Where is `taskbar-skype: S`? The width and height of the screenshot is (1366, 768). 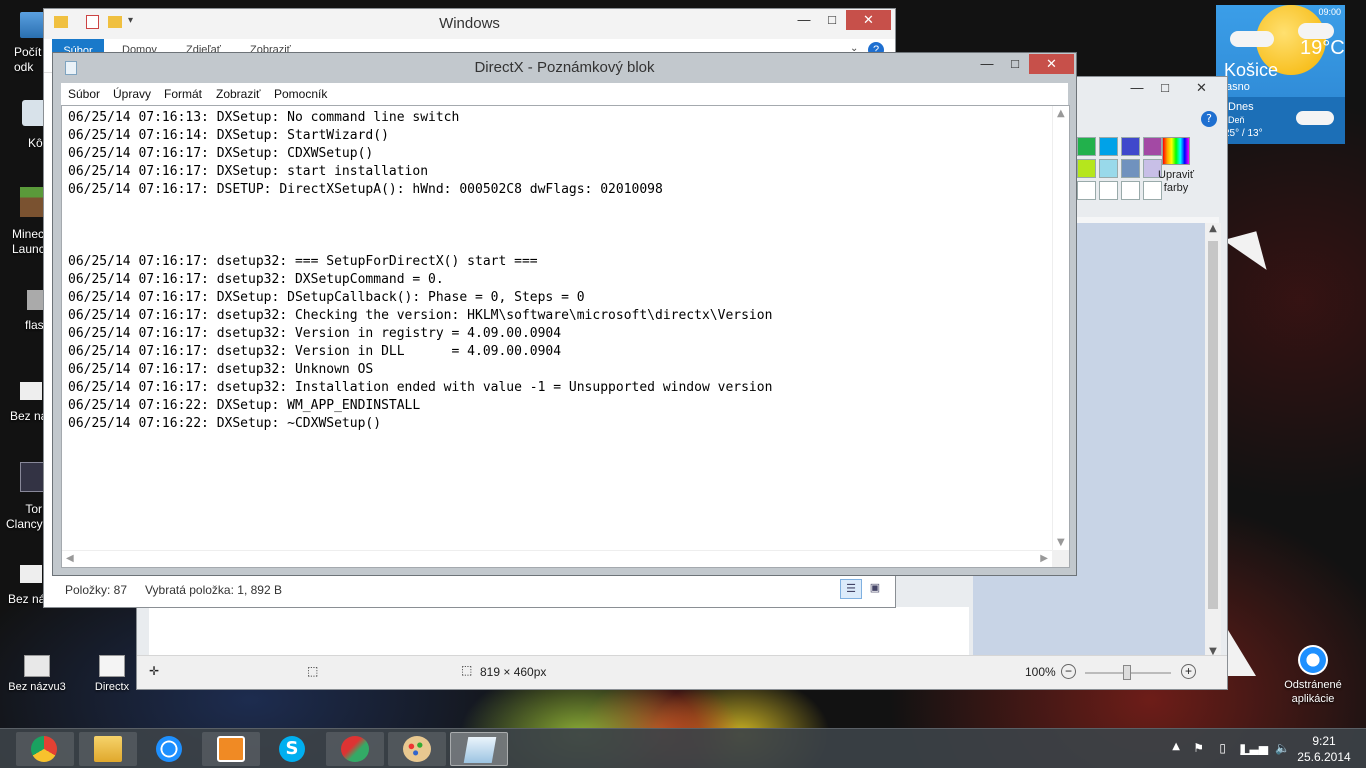
taskbar-skype: S is located at coordinates (293, 749).